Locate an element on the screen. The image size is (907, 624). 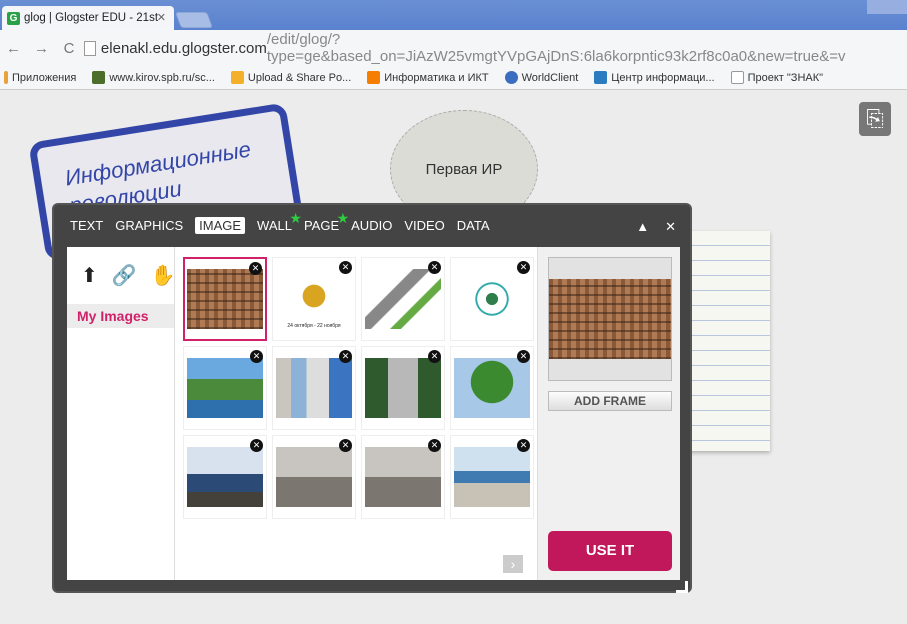
circle-diagram-image is located at coordinates (492, 299).